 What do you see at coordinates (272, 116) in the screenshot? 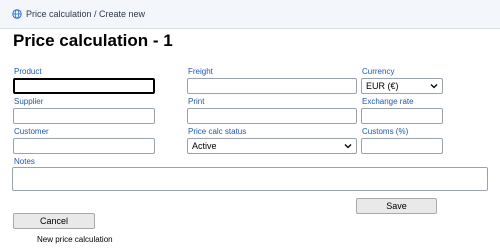
I see `print-input` at bounding box center [272, 116].